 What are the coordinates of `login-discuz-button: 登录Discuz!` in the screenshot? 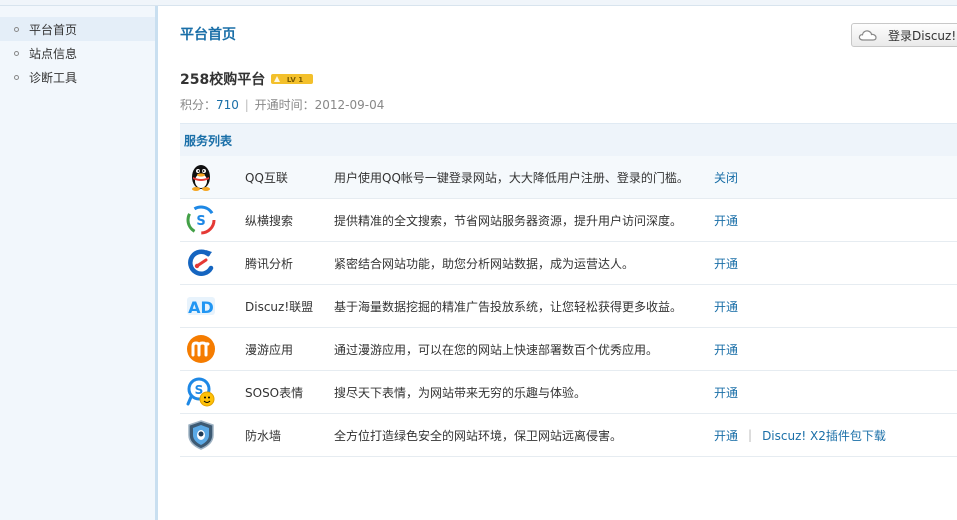 It's located at (904, 35).